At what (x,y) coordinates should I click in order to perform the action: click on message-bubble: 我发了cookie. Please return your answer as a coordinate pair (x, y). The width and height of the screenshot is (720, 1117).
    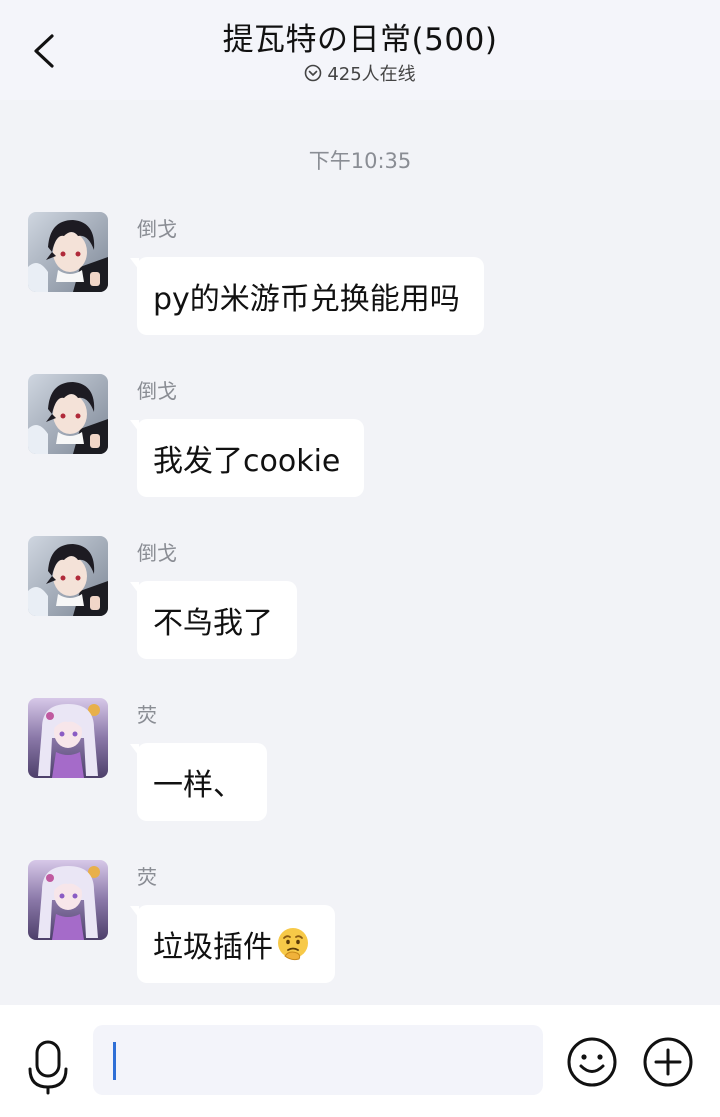
    Looking at the image, I should click on (247, 458).